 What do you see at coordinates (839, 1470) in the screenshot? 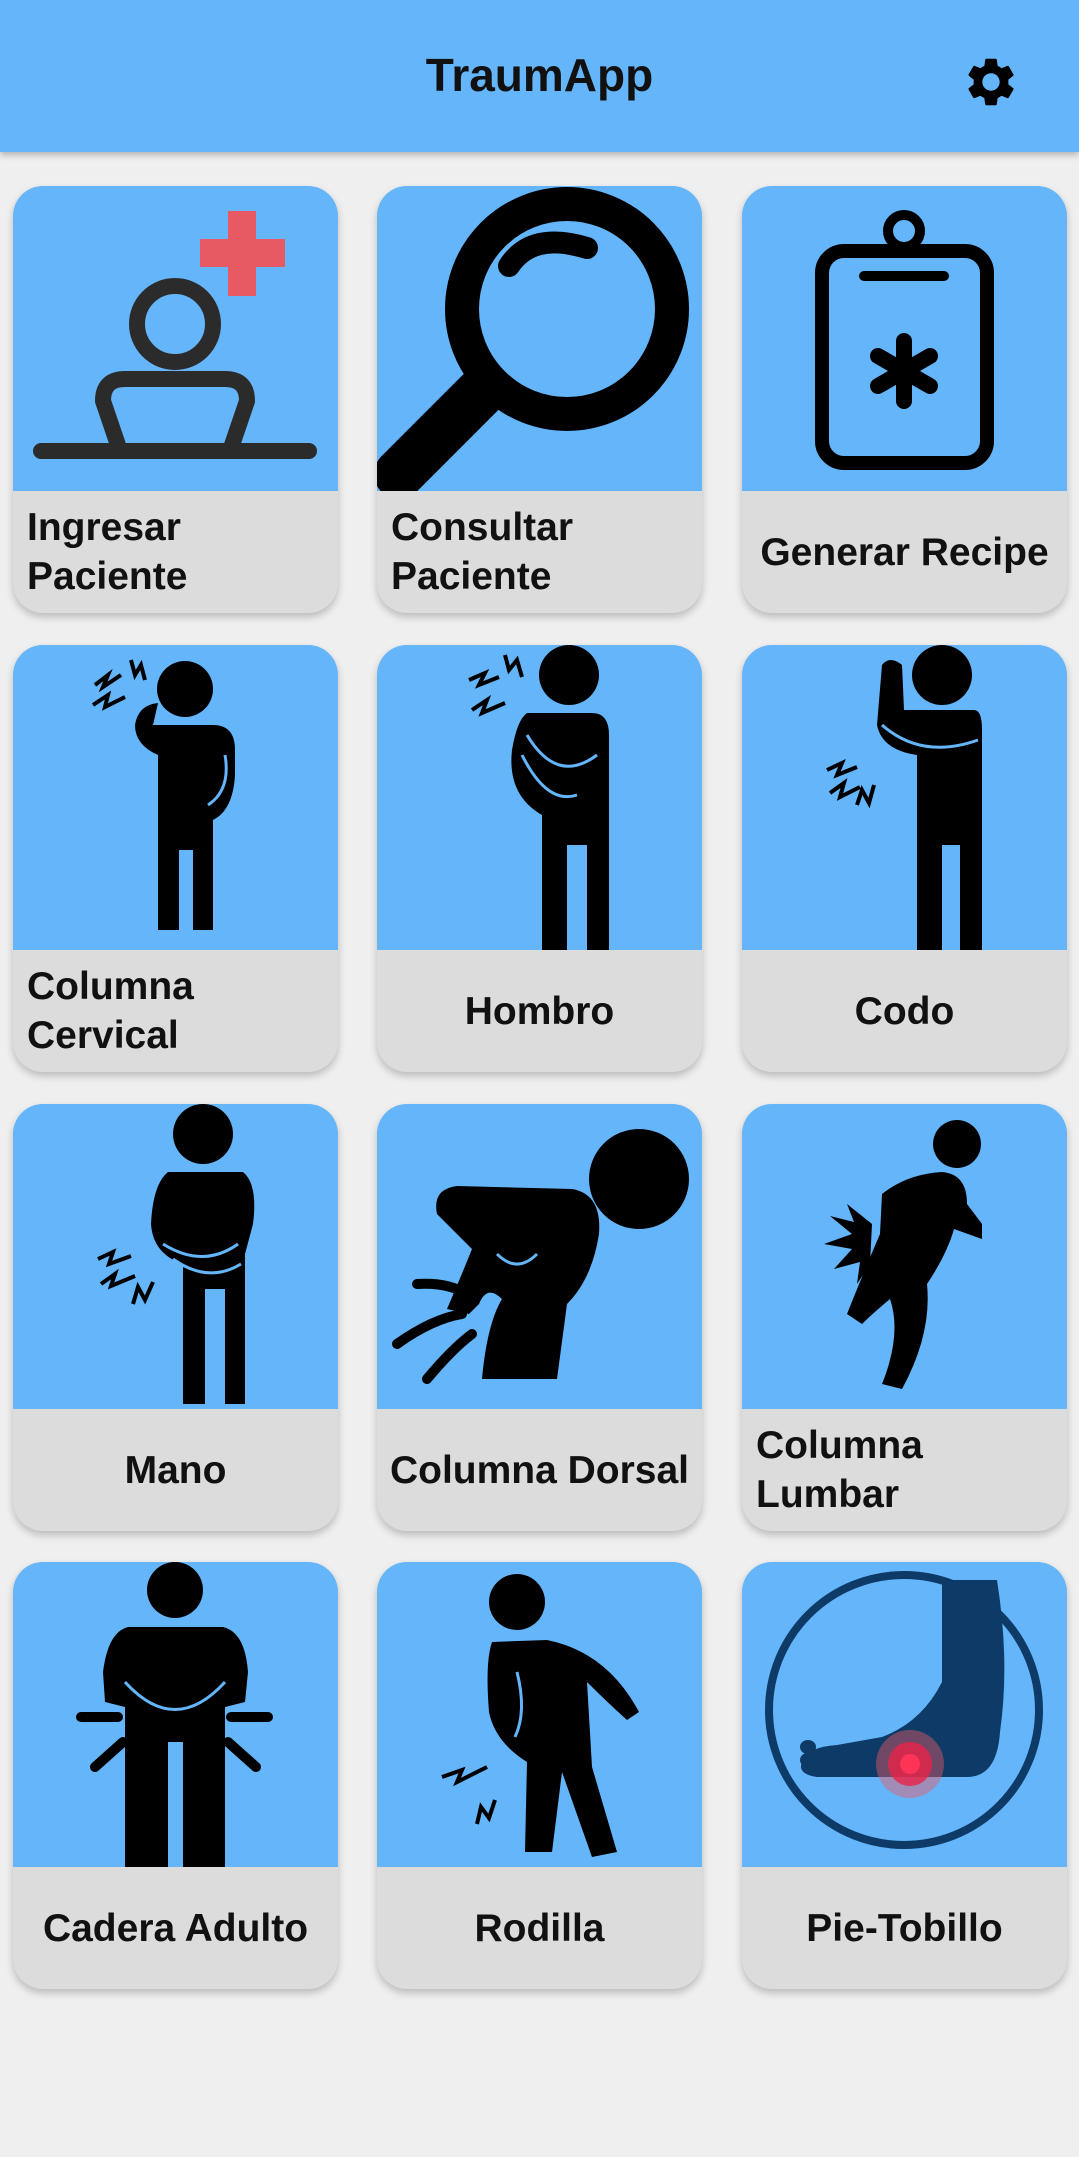
I see `card-label: Columna Lumbar` at bounding box center [839, 1470].